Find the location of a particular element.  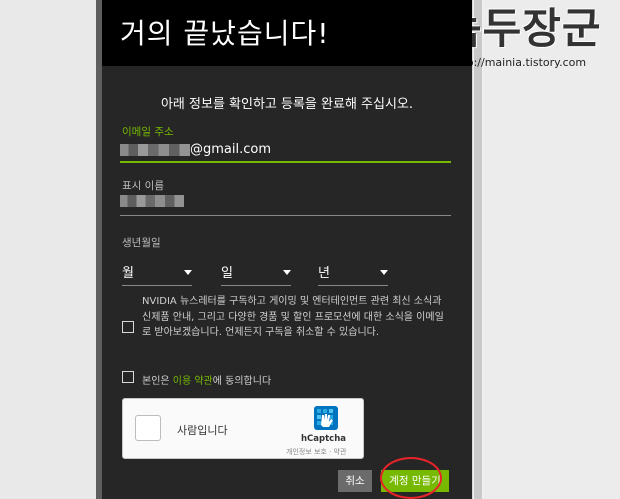

cancel-button: 취소 is located at coordinates (355, 481).